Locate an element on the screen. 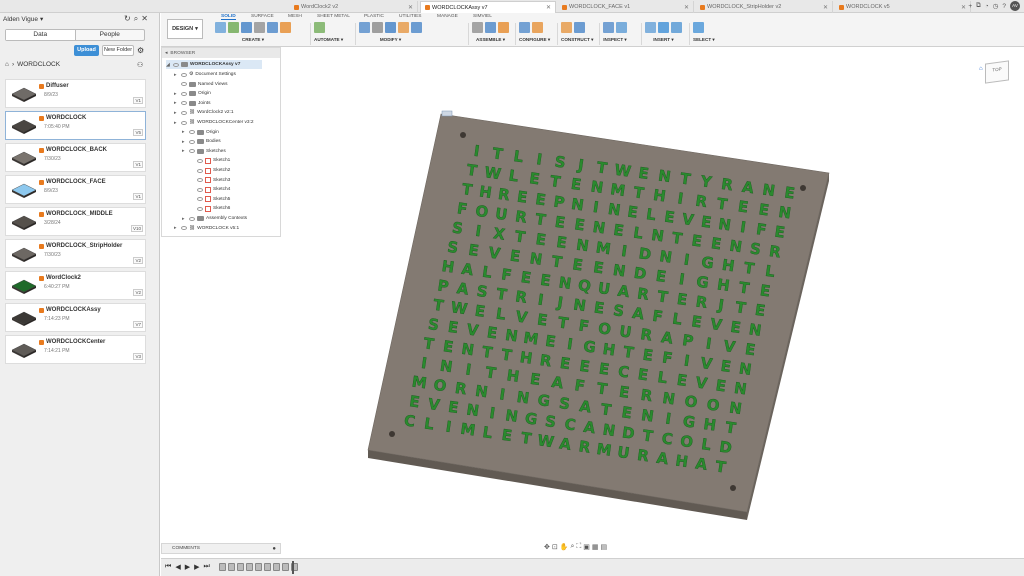  toolbar-group-label: MODIFY ▾ is located at coordinates (390, 40).